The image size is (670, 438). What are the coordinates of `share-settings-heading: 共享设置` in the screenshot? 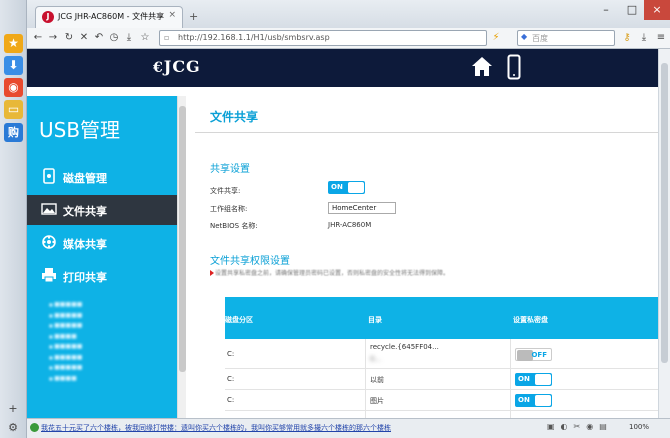 It's located at (230, 169).